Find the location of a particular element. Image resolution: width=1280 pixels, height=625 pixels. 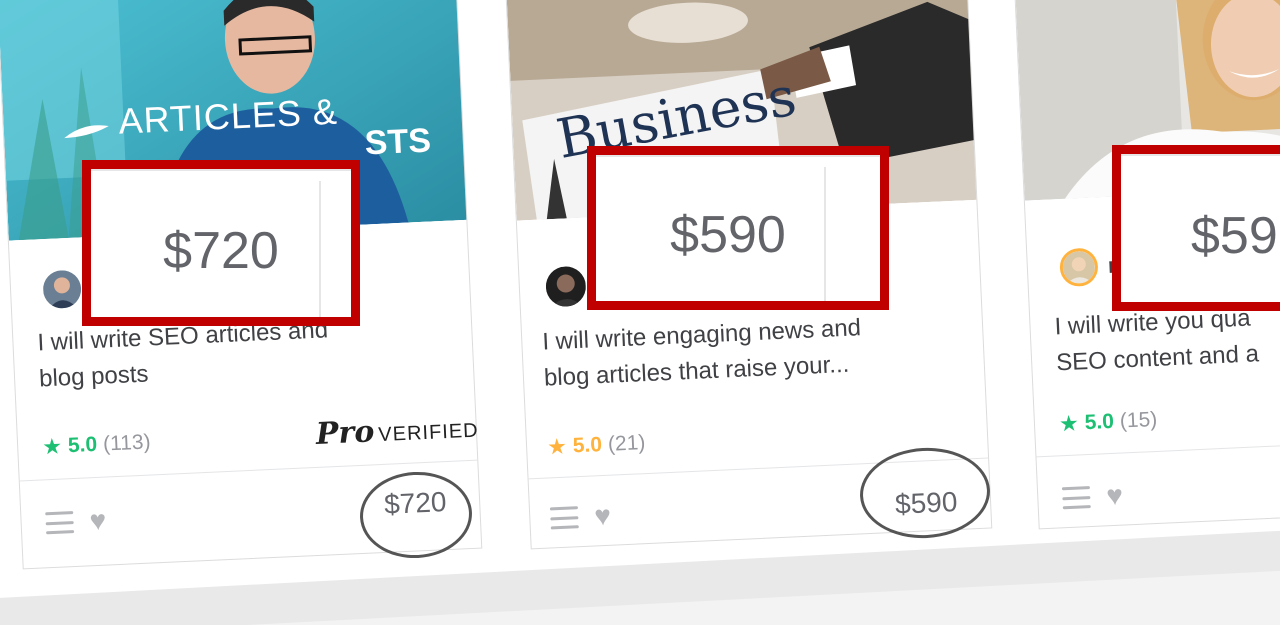

verified-badge-label: VERIFIED is located at coordinates (428, 433).